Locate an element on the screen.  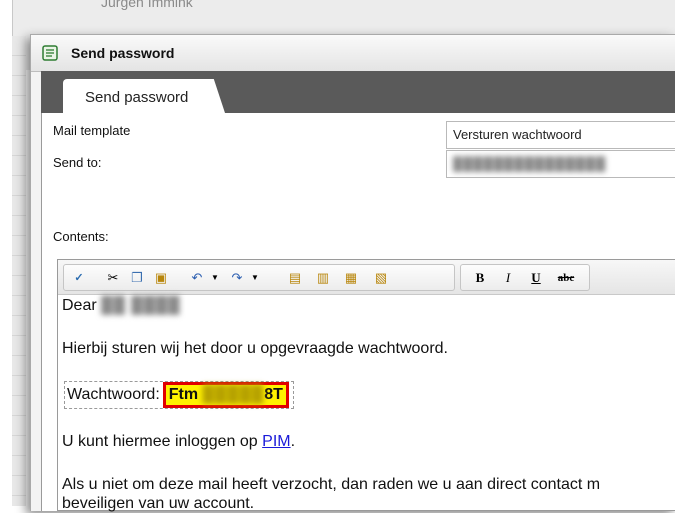
password-line: Wachtwoord: Ftm █████8T is located at coordinates (179, 395).